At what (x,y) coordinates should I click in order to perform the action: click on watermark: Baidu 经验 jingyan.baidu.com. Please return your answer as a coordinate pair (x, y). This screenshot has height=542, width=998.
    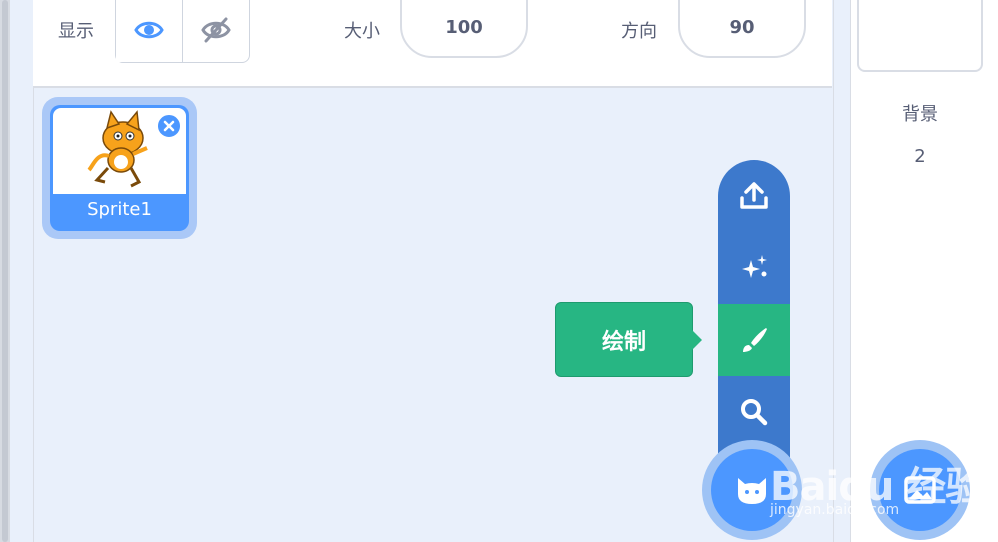
    Looking at the image, I should click on (884, 491).